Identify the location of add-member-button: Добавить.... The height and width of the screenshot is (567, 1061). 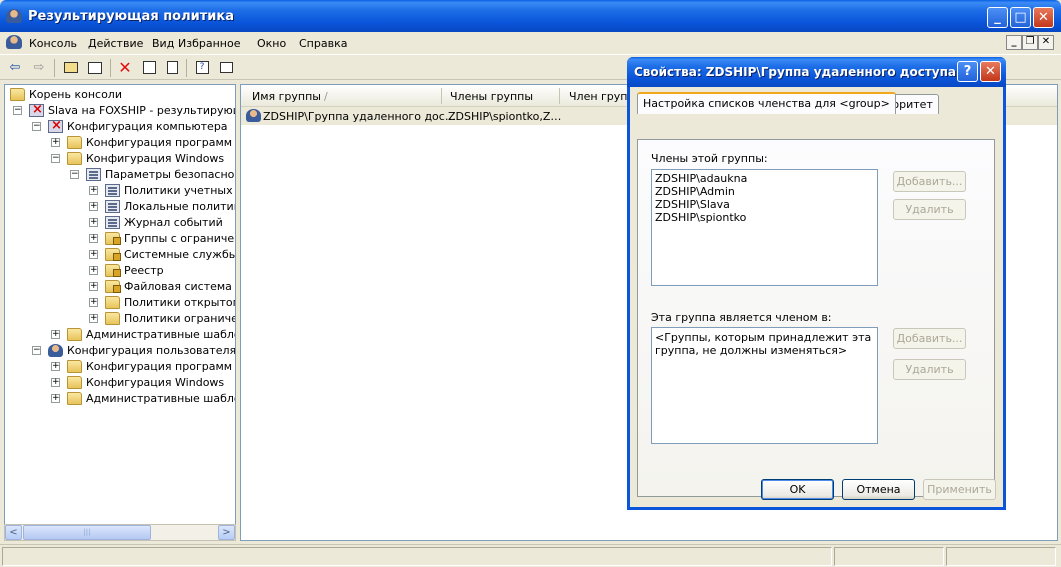
(929, 181).